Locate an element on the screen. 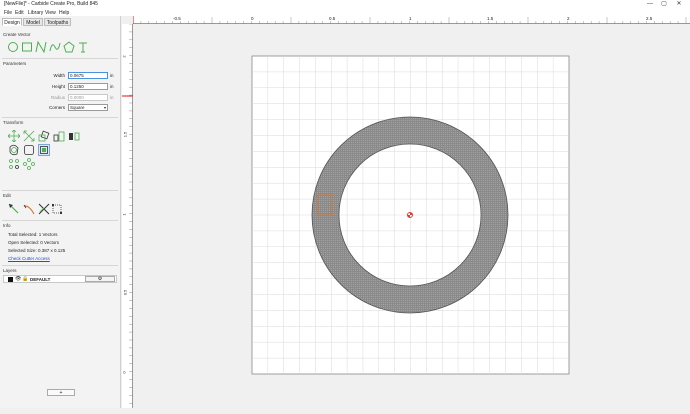 This screenshot has width=690, height=414. rectangle-icon is located at coordinates (27, 47).